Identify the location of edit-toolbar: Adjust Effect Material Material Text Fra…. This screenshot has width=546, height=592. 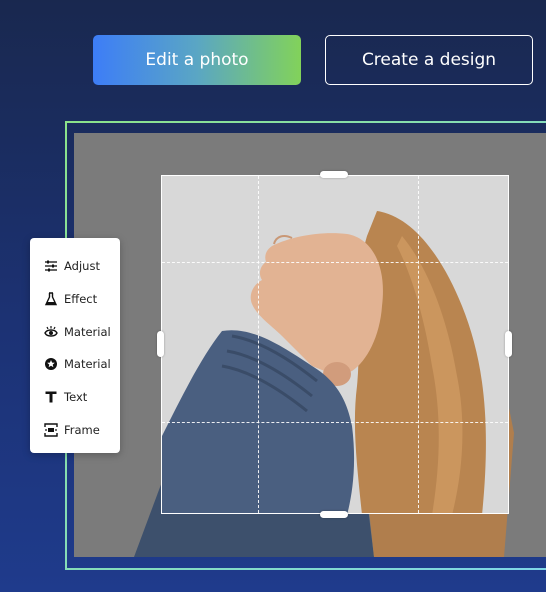
(75, 345).